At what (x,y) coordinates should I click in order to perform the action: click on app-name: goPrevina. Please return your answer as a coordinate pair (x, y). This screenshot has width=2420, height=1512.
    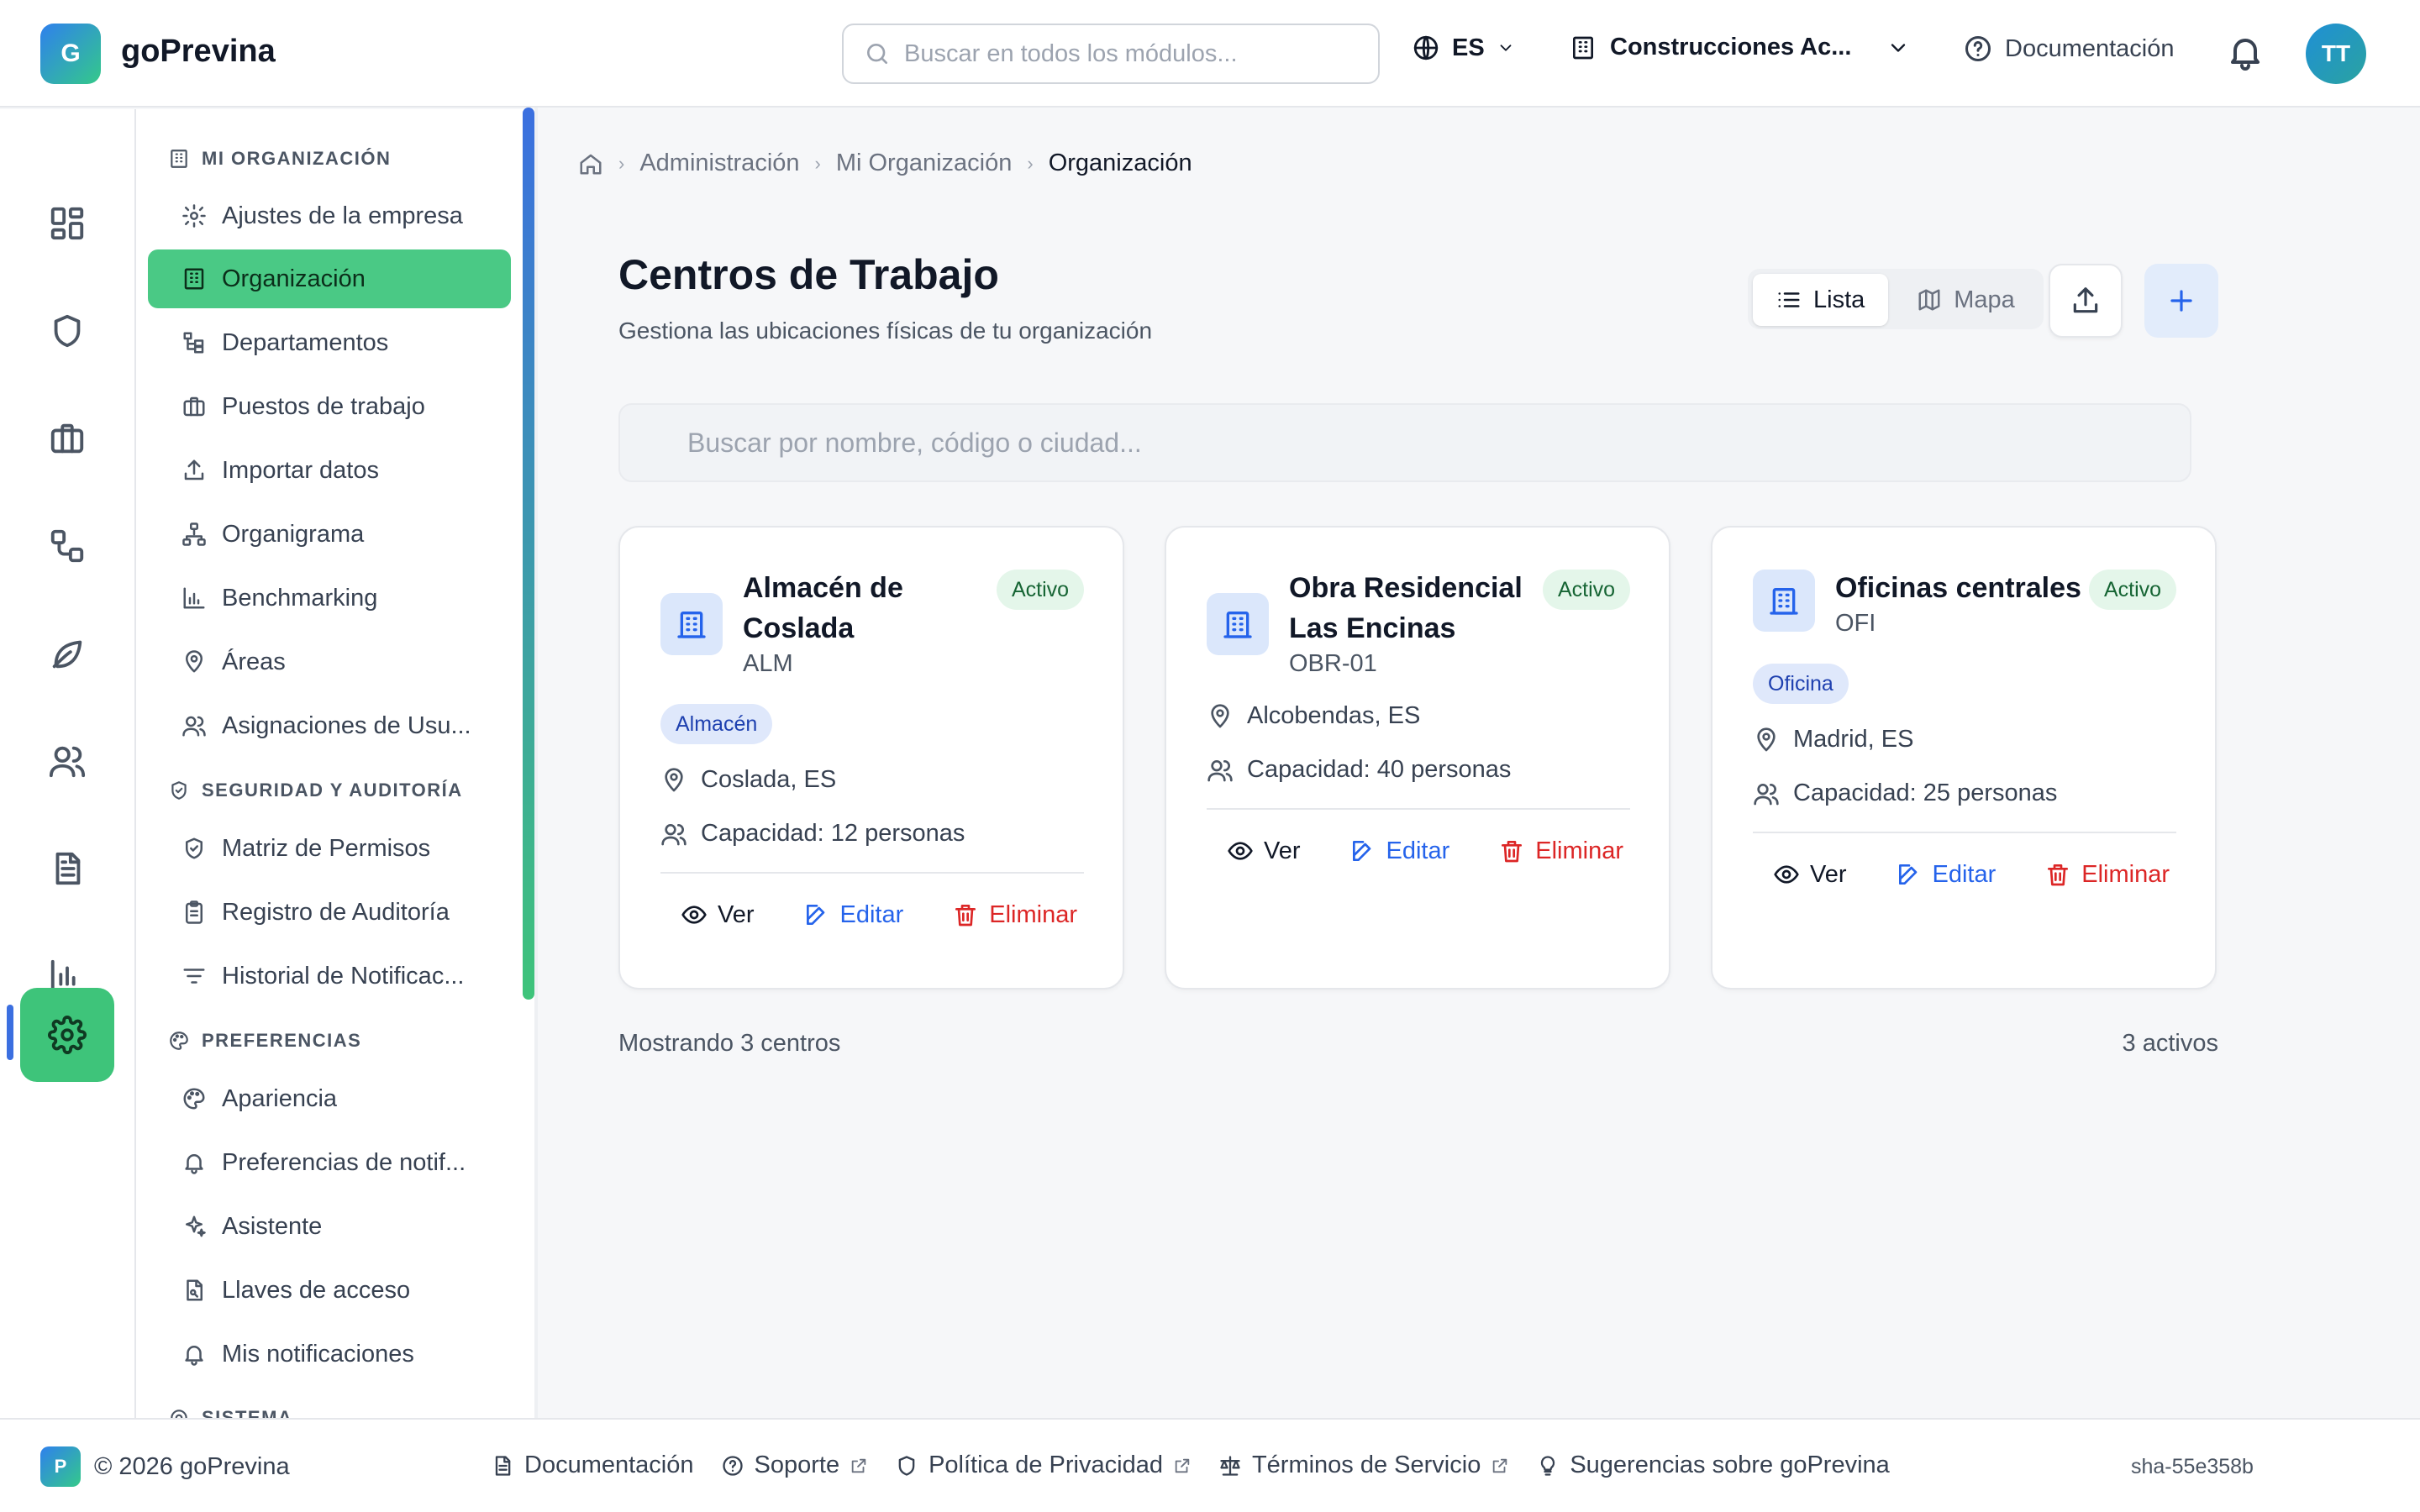
    Looking at the image, I should click on (199, 52).